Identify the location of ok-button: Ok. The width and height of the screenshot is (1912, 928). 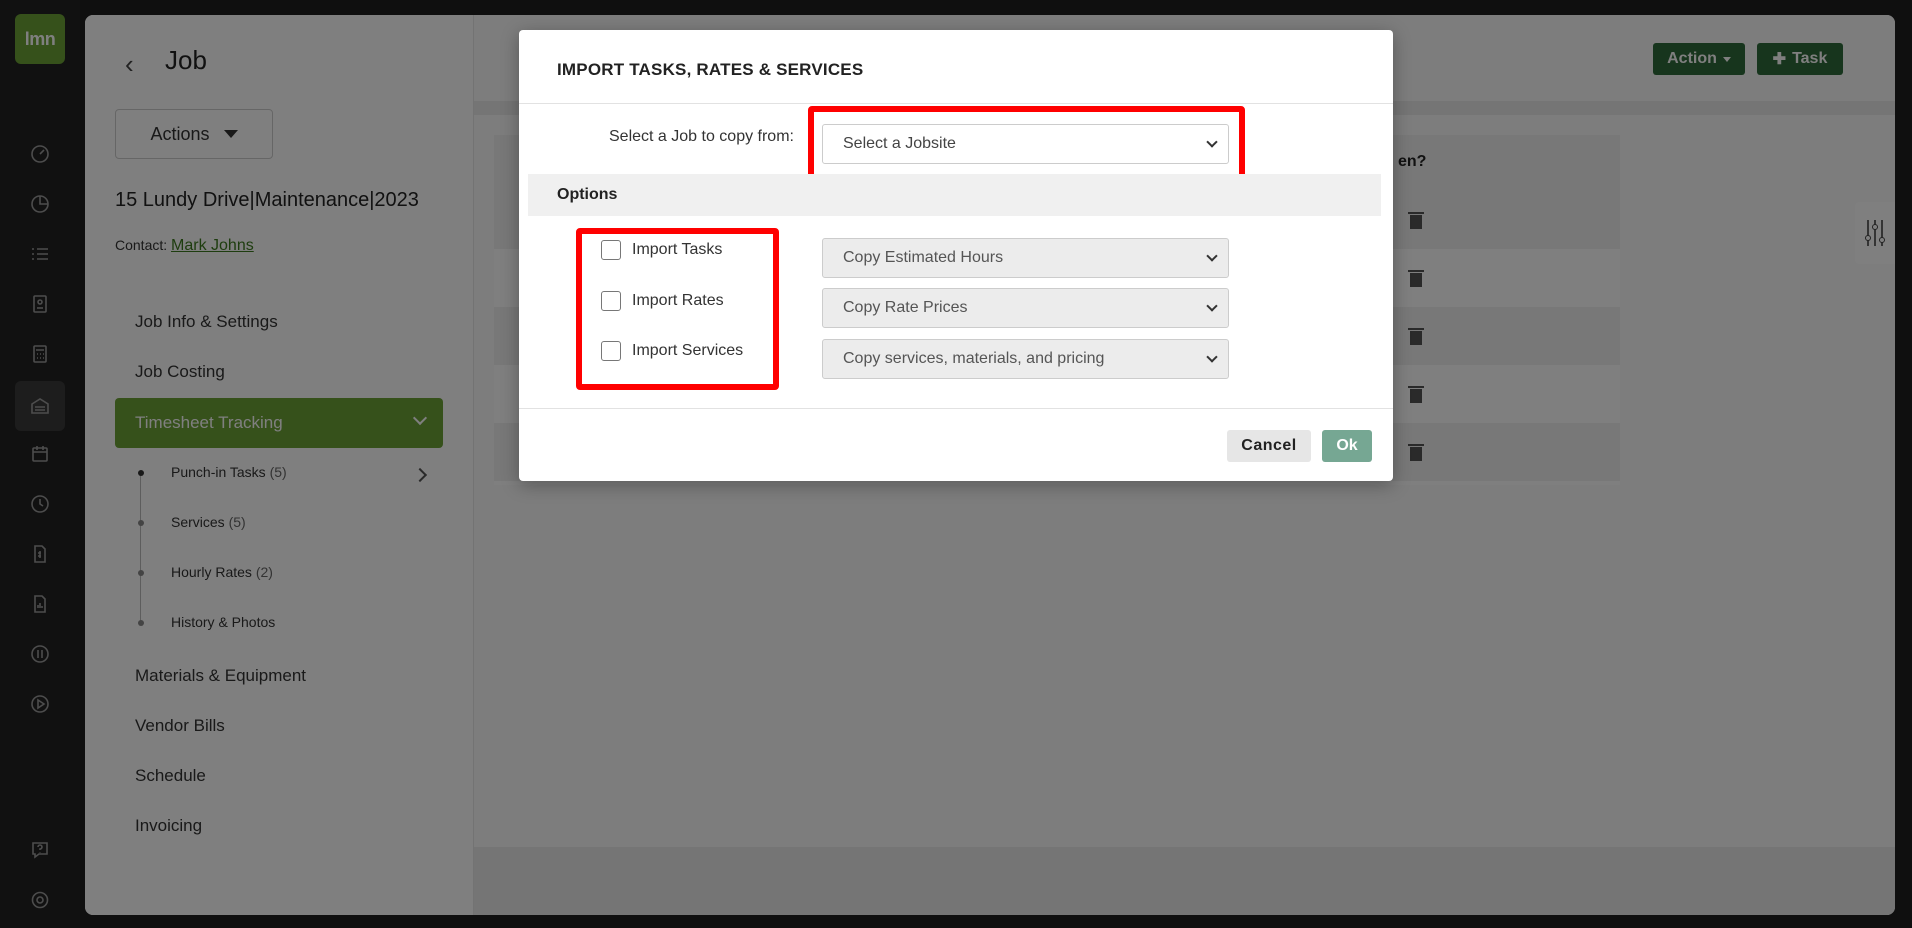
(1347, 446).